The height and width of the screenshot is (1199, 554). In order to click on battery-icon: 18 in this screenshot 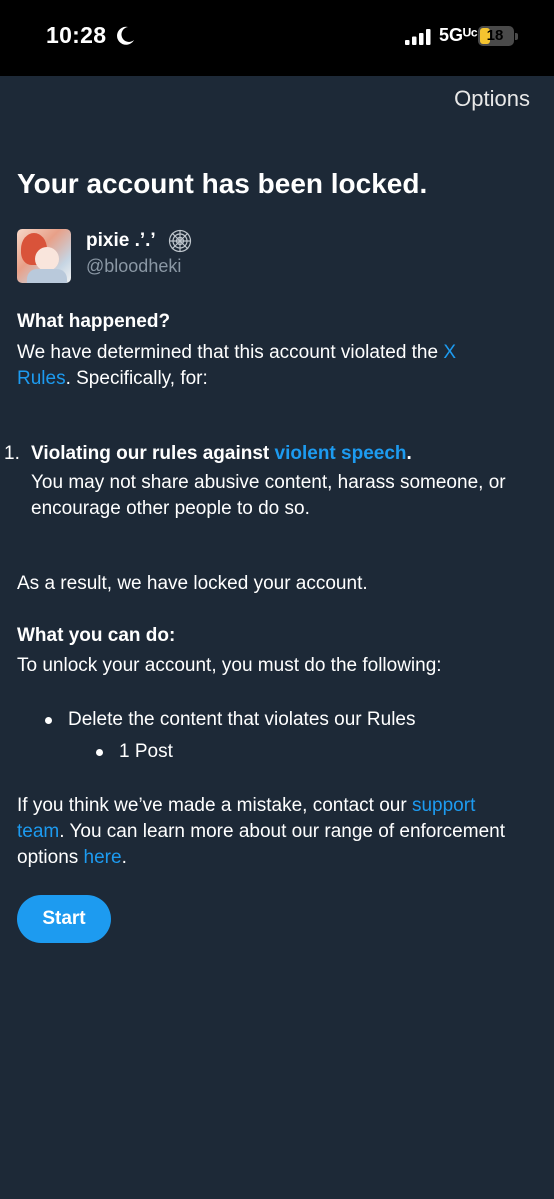, I will do `click(496, 36)`.